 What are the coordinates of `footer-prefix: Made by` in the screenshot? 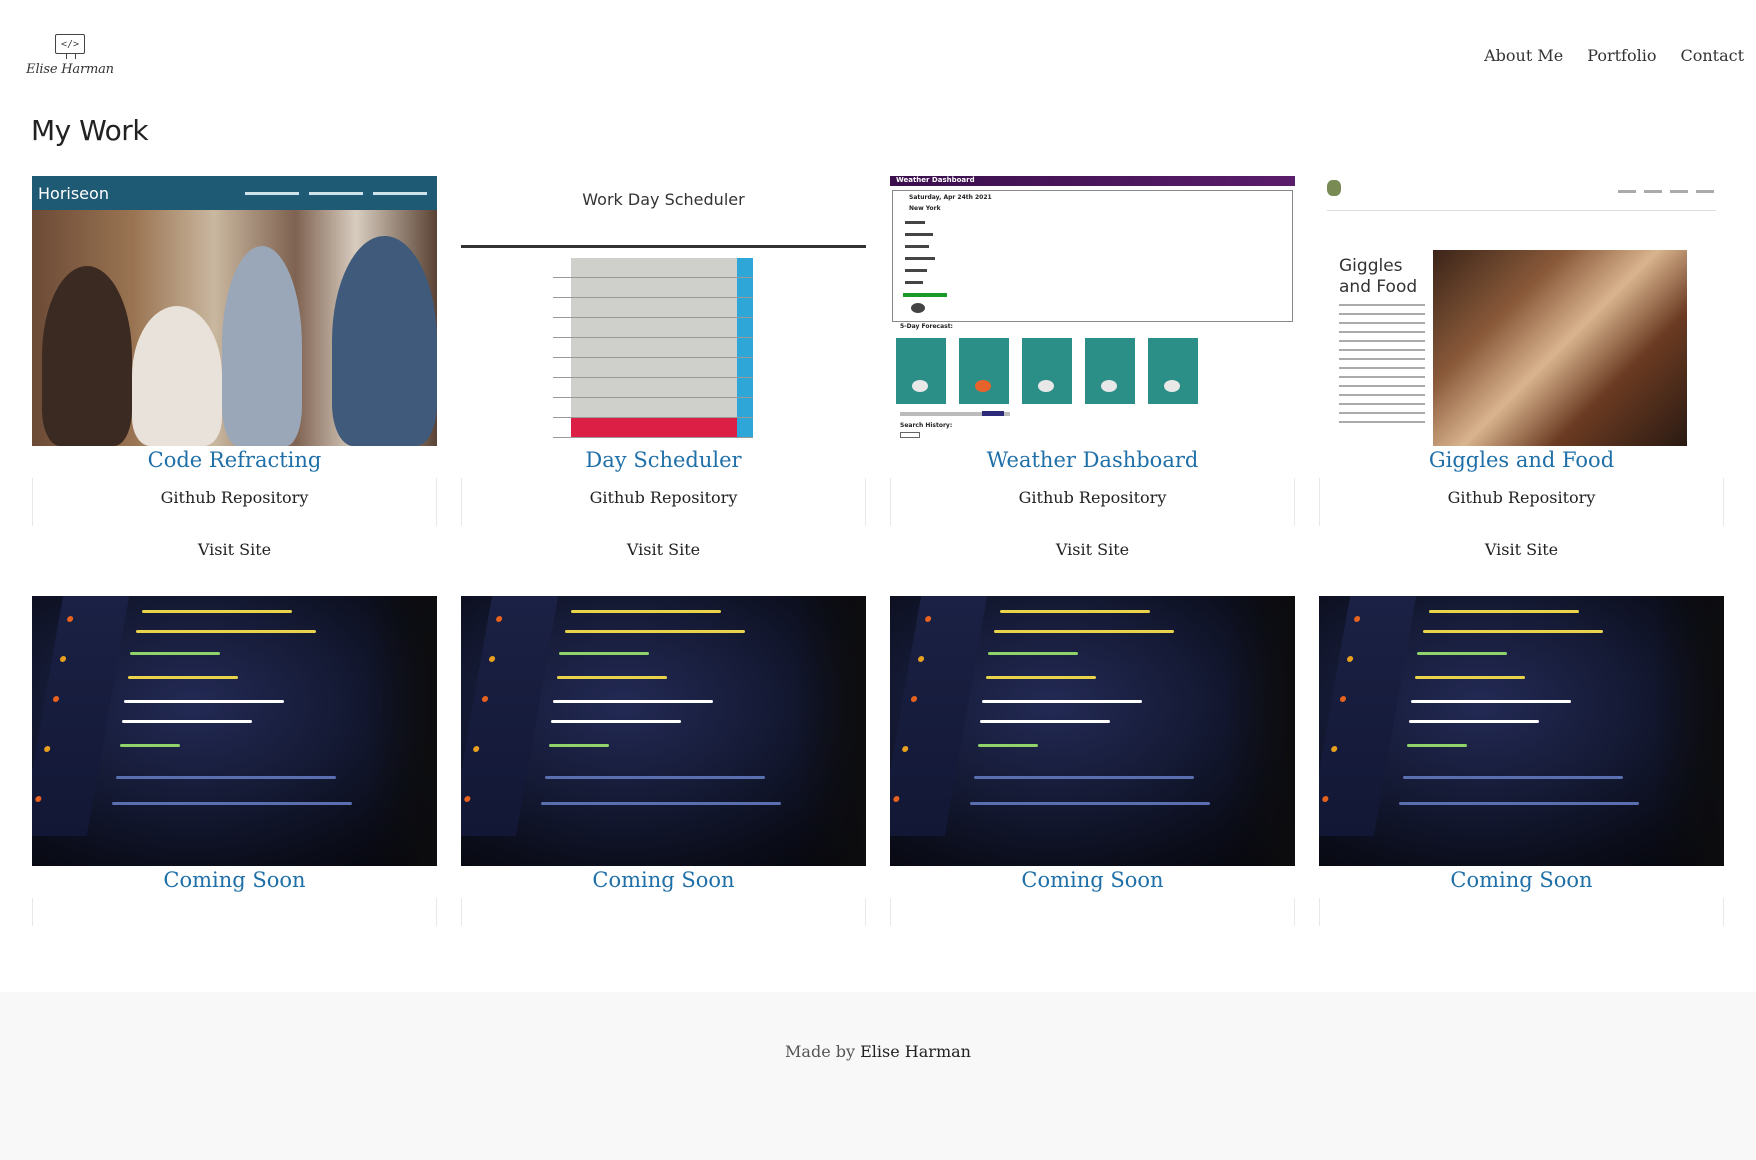 It's located at (820, 1051).